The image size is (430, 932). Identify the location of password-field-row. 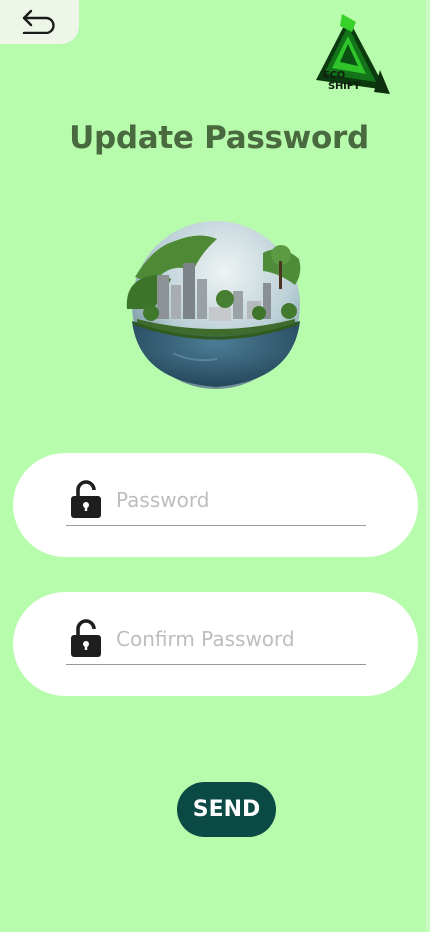
(216, 502).